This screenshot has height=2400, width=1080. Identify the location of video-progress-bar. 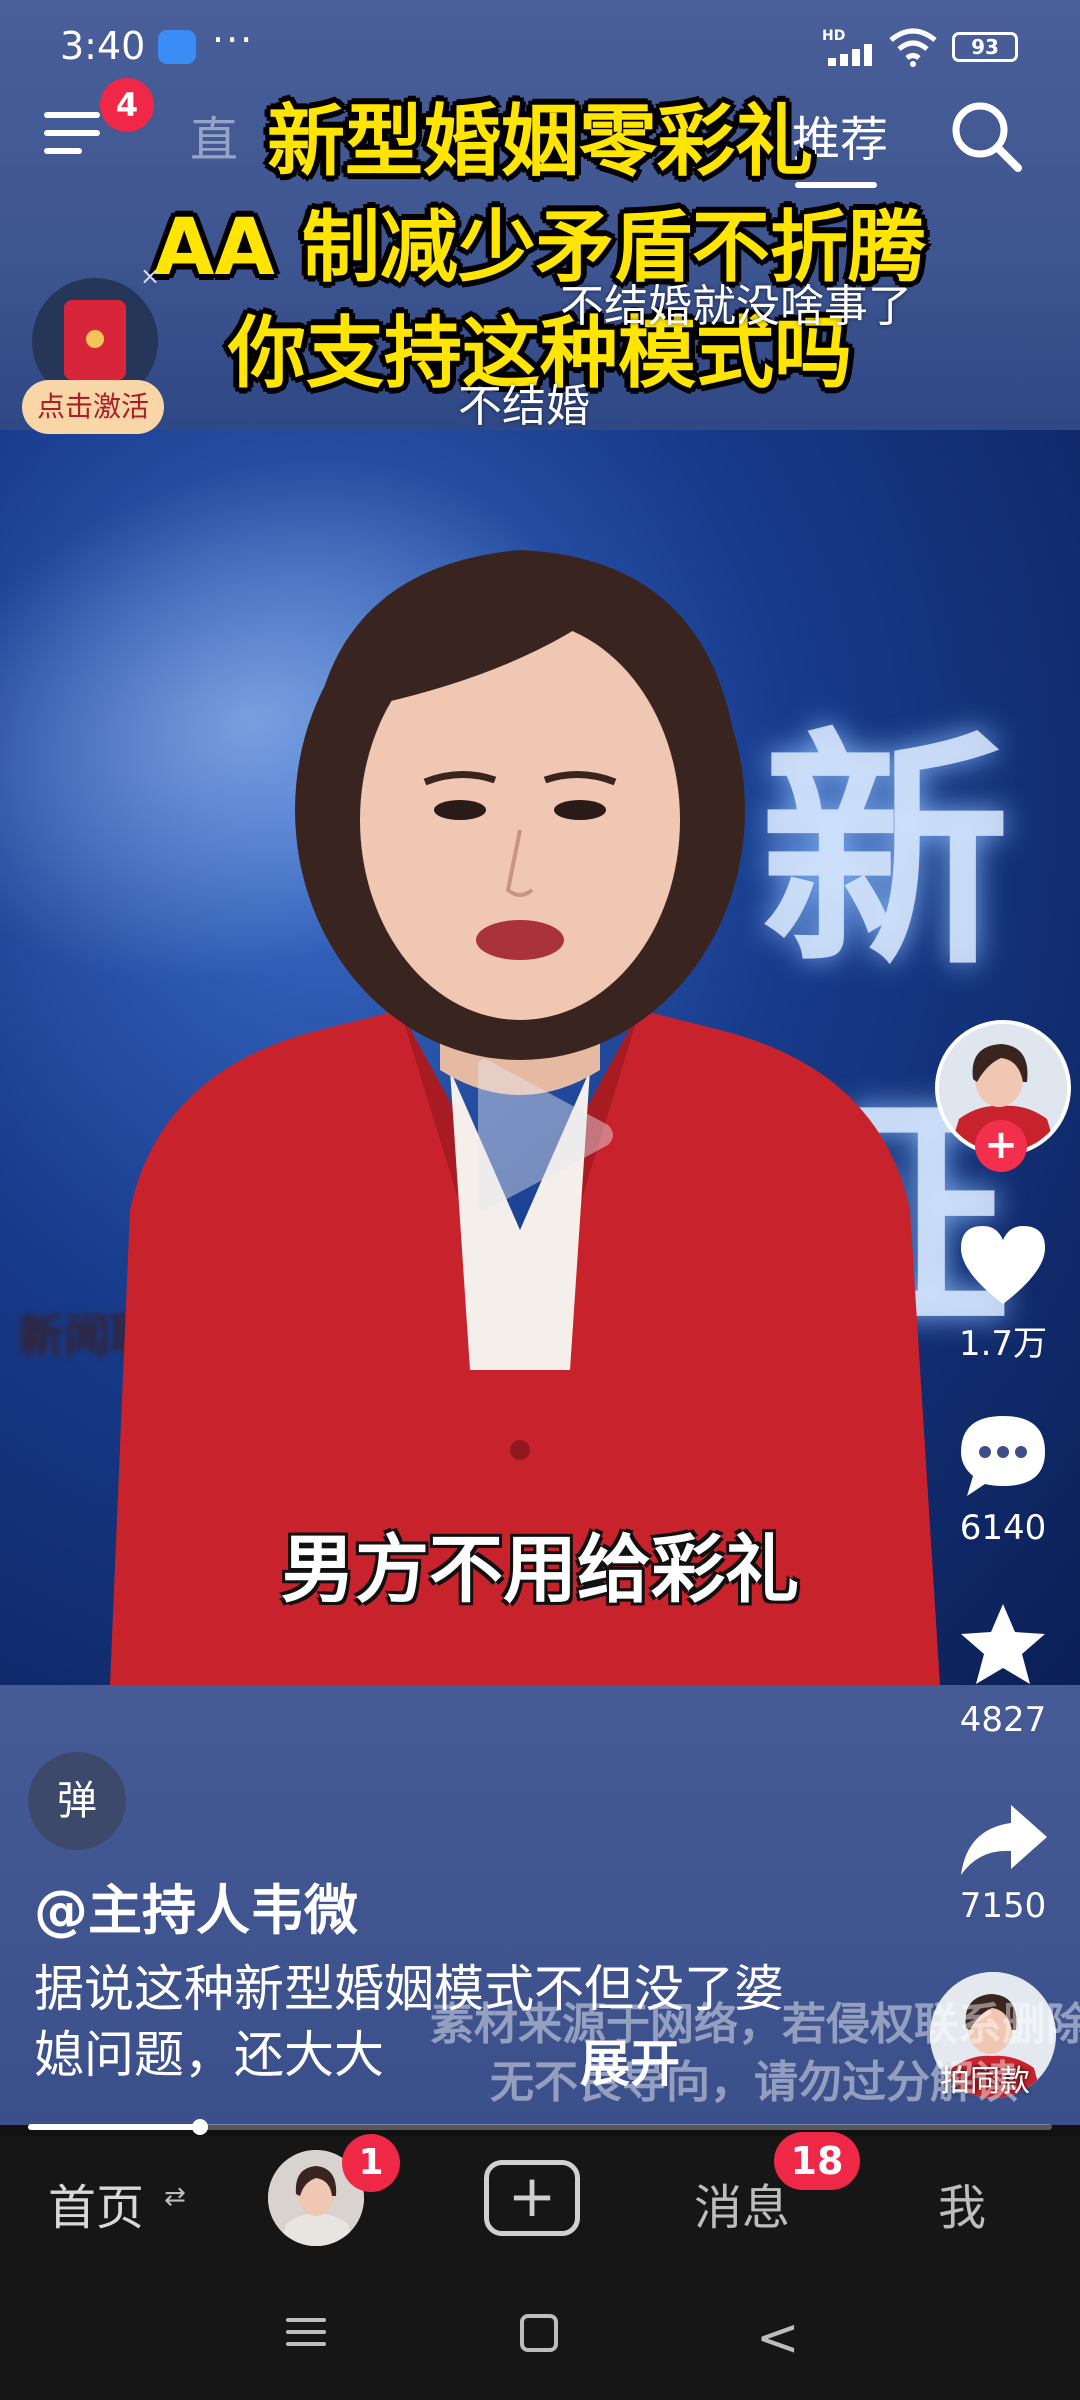
(540, 2127).